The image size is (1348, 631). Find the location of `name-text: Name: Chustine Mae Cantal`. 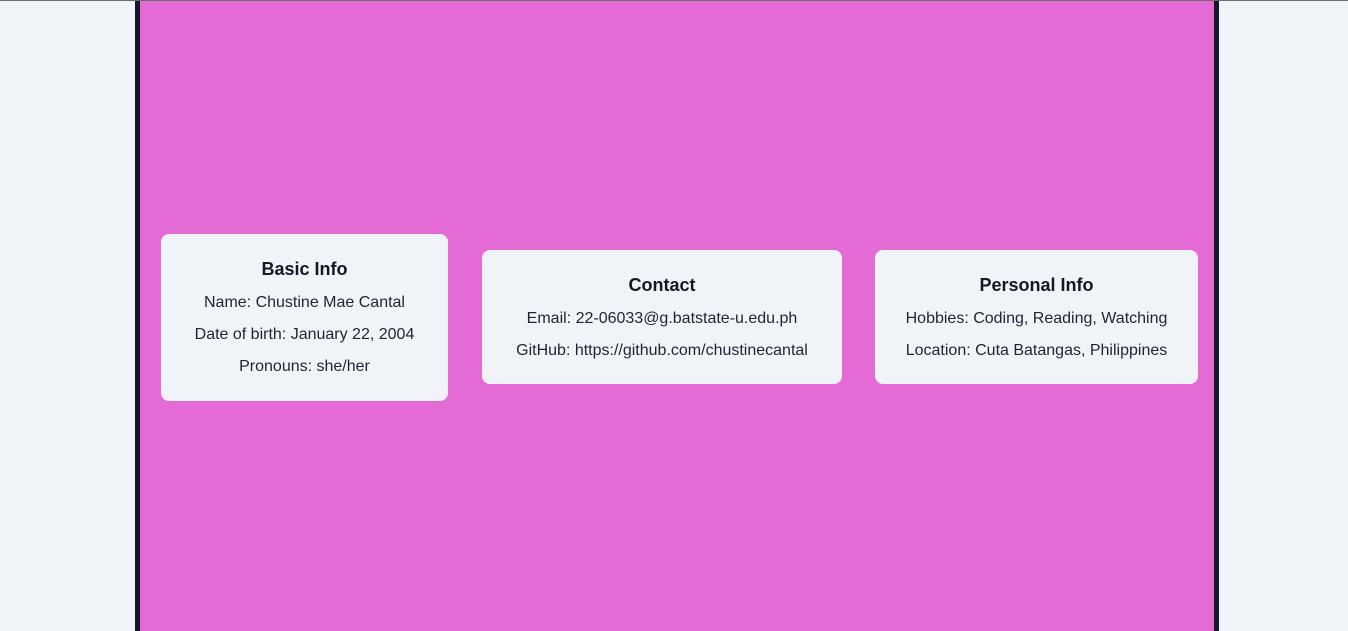

name-text: Name: Chustine Mae Cantal is located at coordinates (304, 302).